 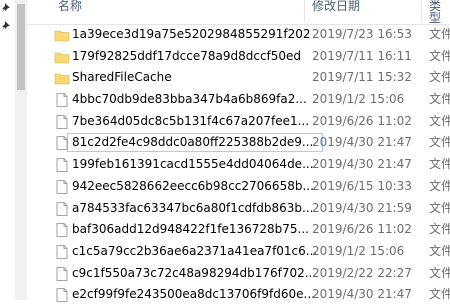 What do you see at coordinates (238, 12) in the screenshot?
I see `column-header-bar: 名称 修改日期 类型` at bounding box center [238, 12].